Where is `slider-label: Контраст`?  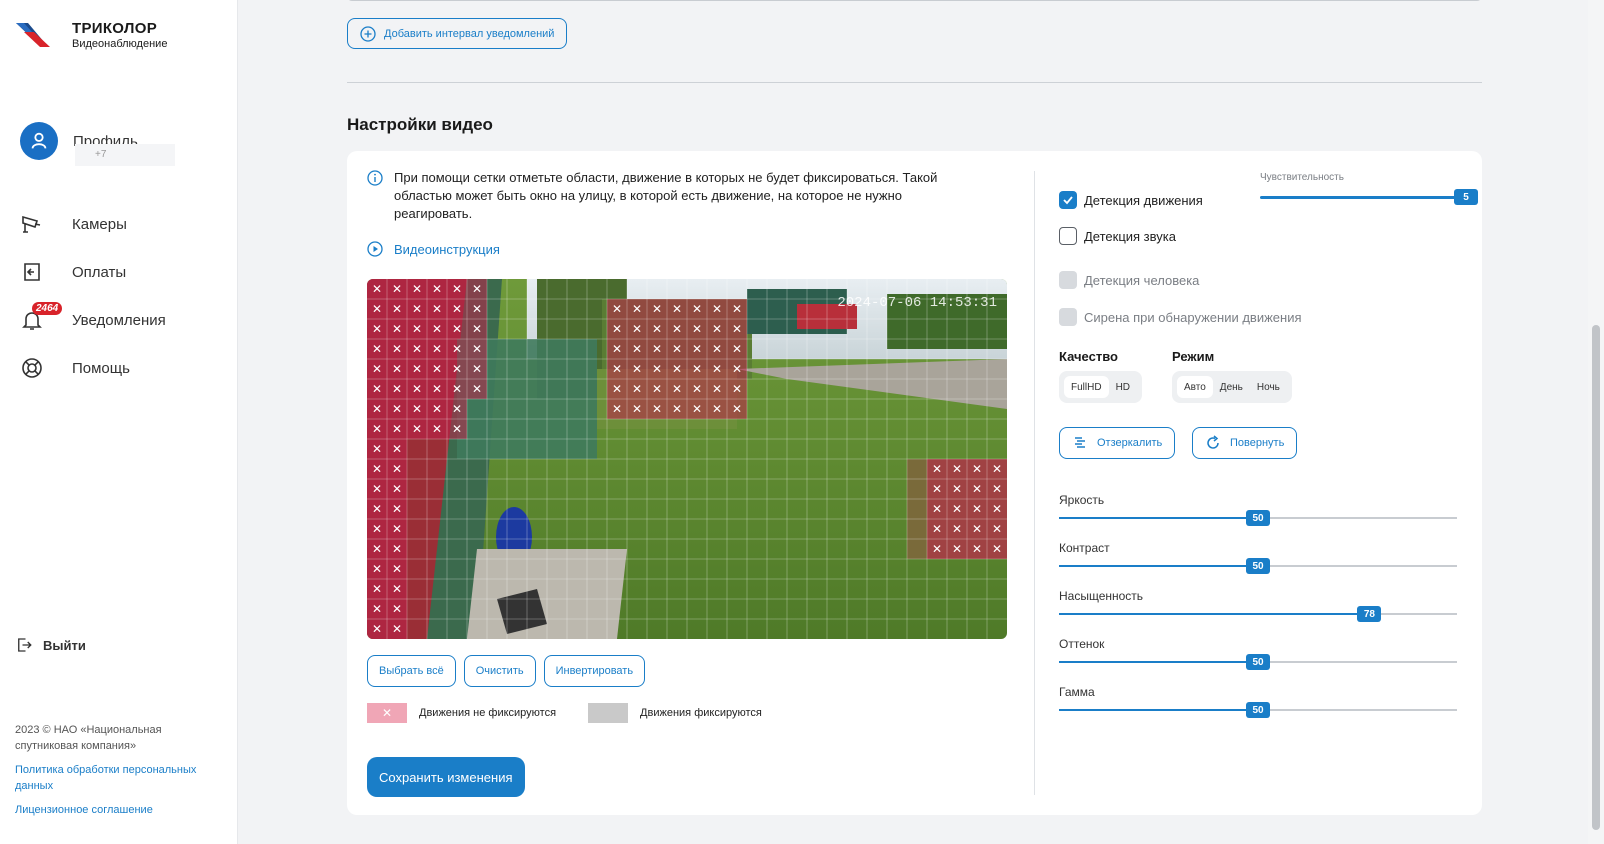
slider-label: Контраст is located at coordinates (1084, 548).